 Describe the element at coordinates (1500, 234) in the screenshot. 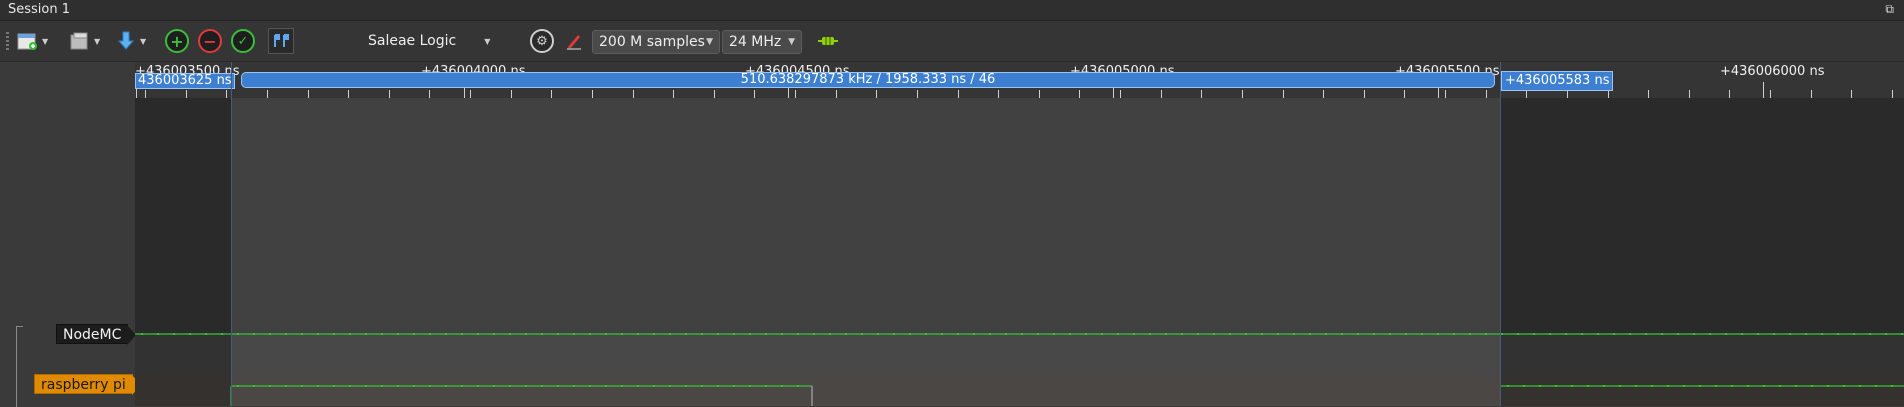

I see `marker-right-line` at that location.